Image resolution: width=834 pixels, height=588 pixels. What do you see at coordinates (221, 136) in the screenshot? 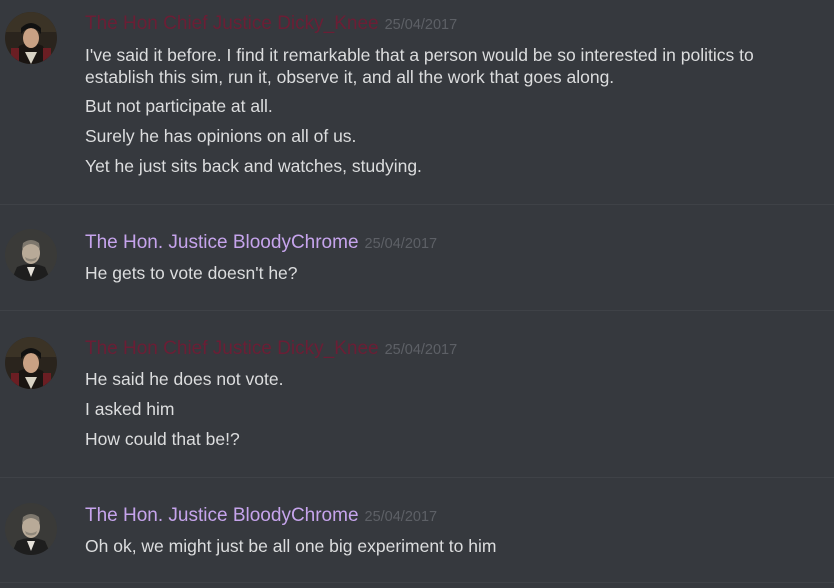
I see `message-text: Surely he has opinions on all of us.` at bounding box center [221, 136].